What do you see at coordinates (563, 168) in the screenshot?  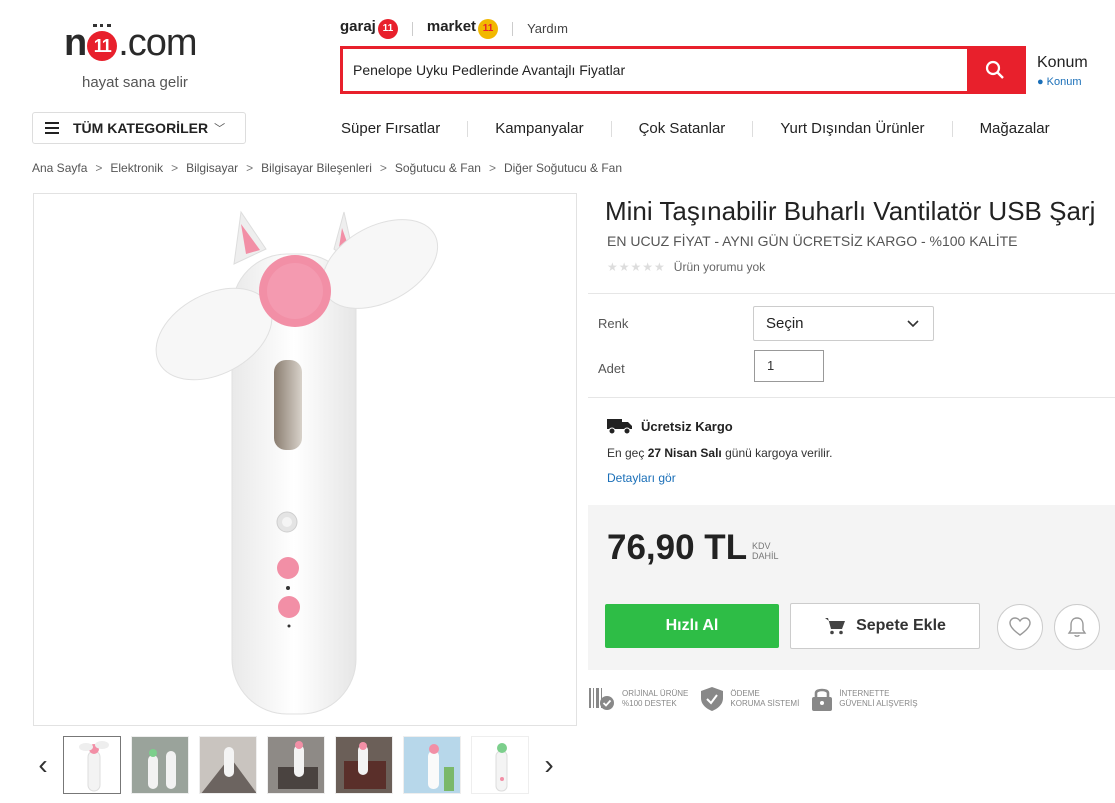 I see `breadcrumb-item: Diğer Soğutucu & Fan` at bounding box center [563, 168].